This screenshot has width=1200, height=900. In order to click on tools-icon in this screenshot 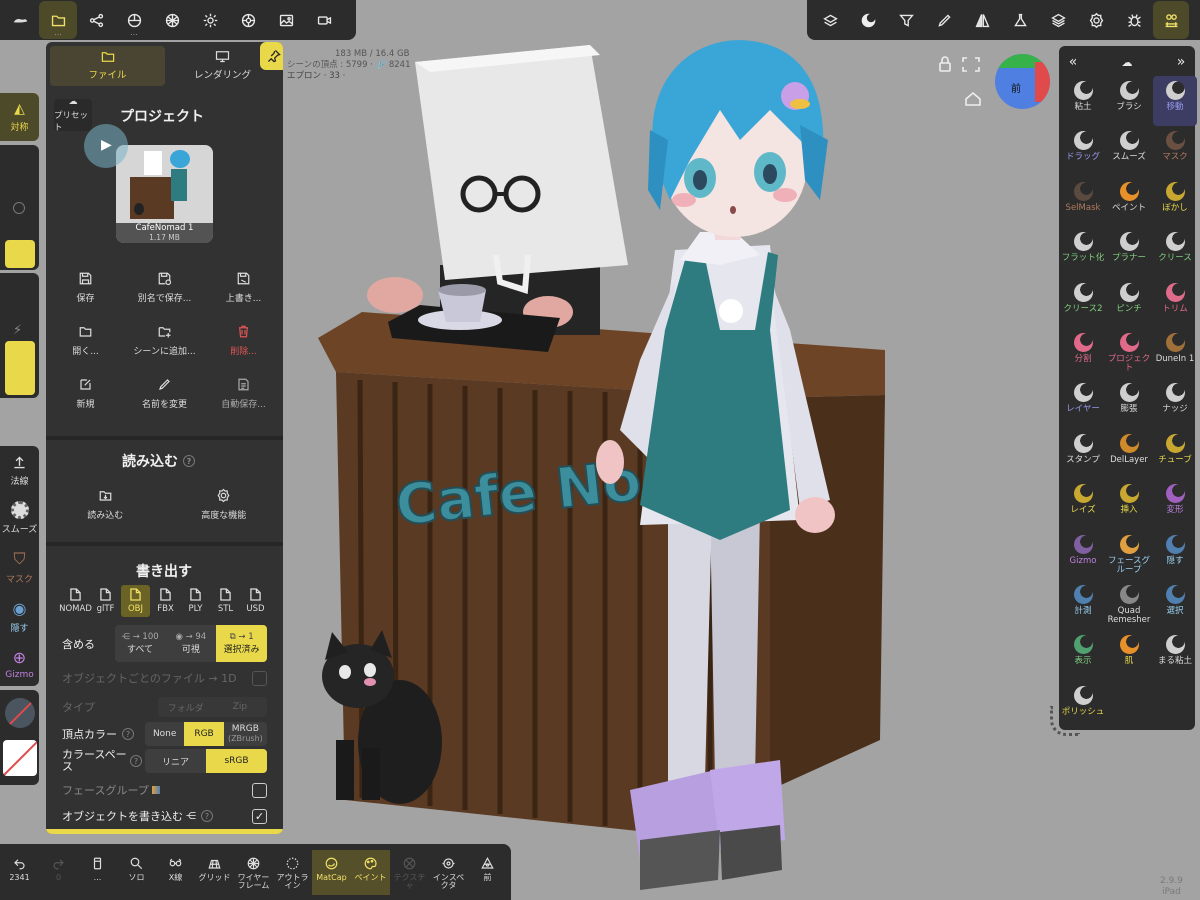, I will do `click(1171, 20)`.